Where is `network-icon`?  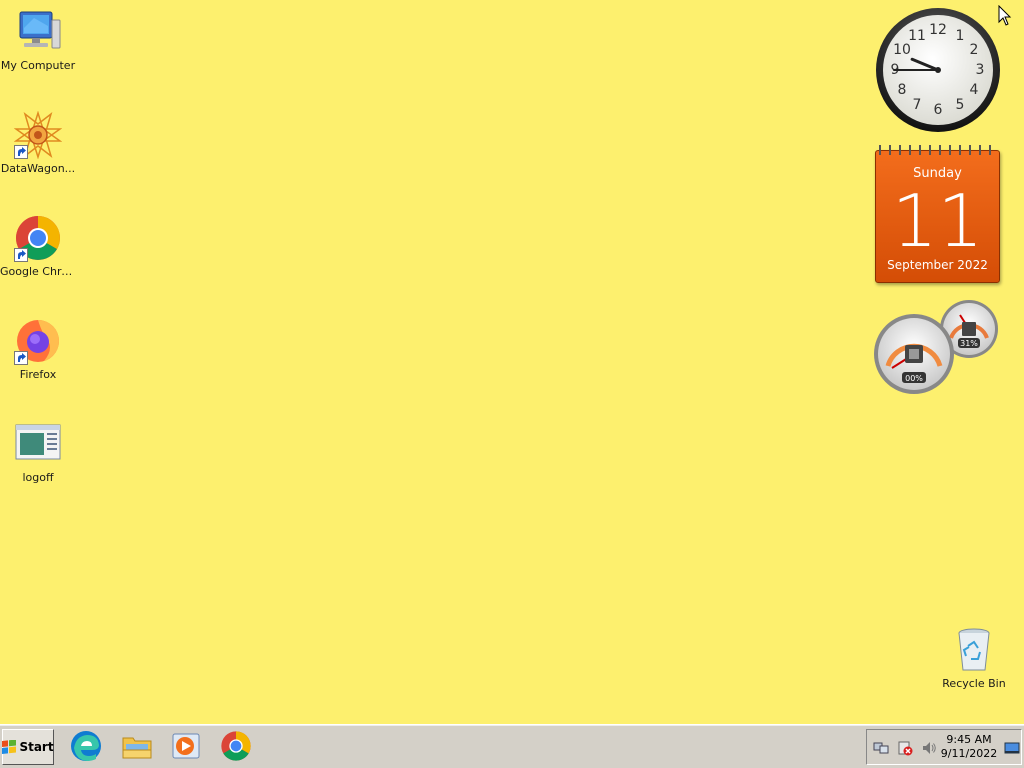 network-icon is located at coordinates (881, 748).